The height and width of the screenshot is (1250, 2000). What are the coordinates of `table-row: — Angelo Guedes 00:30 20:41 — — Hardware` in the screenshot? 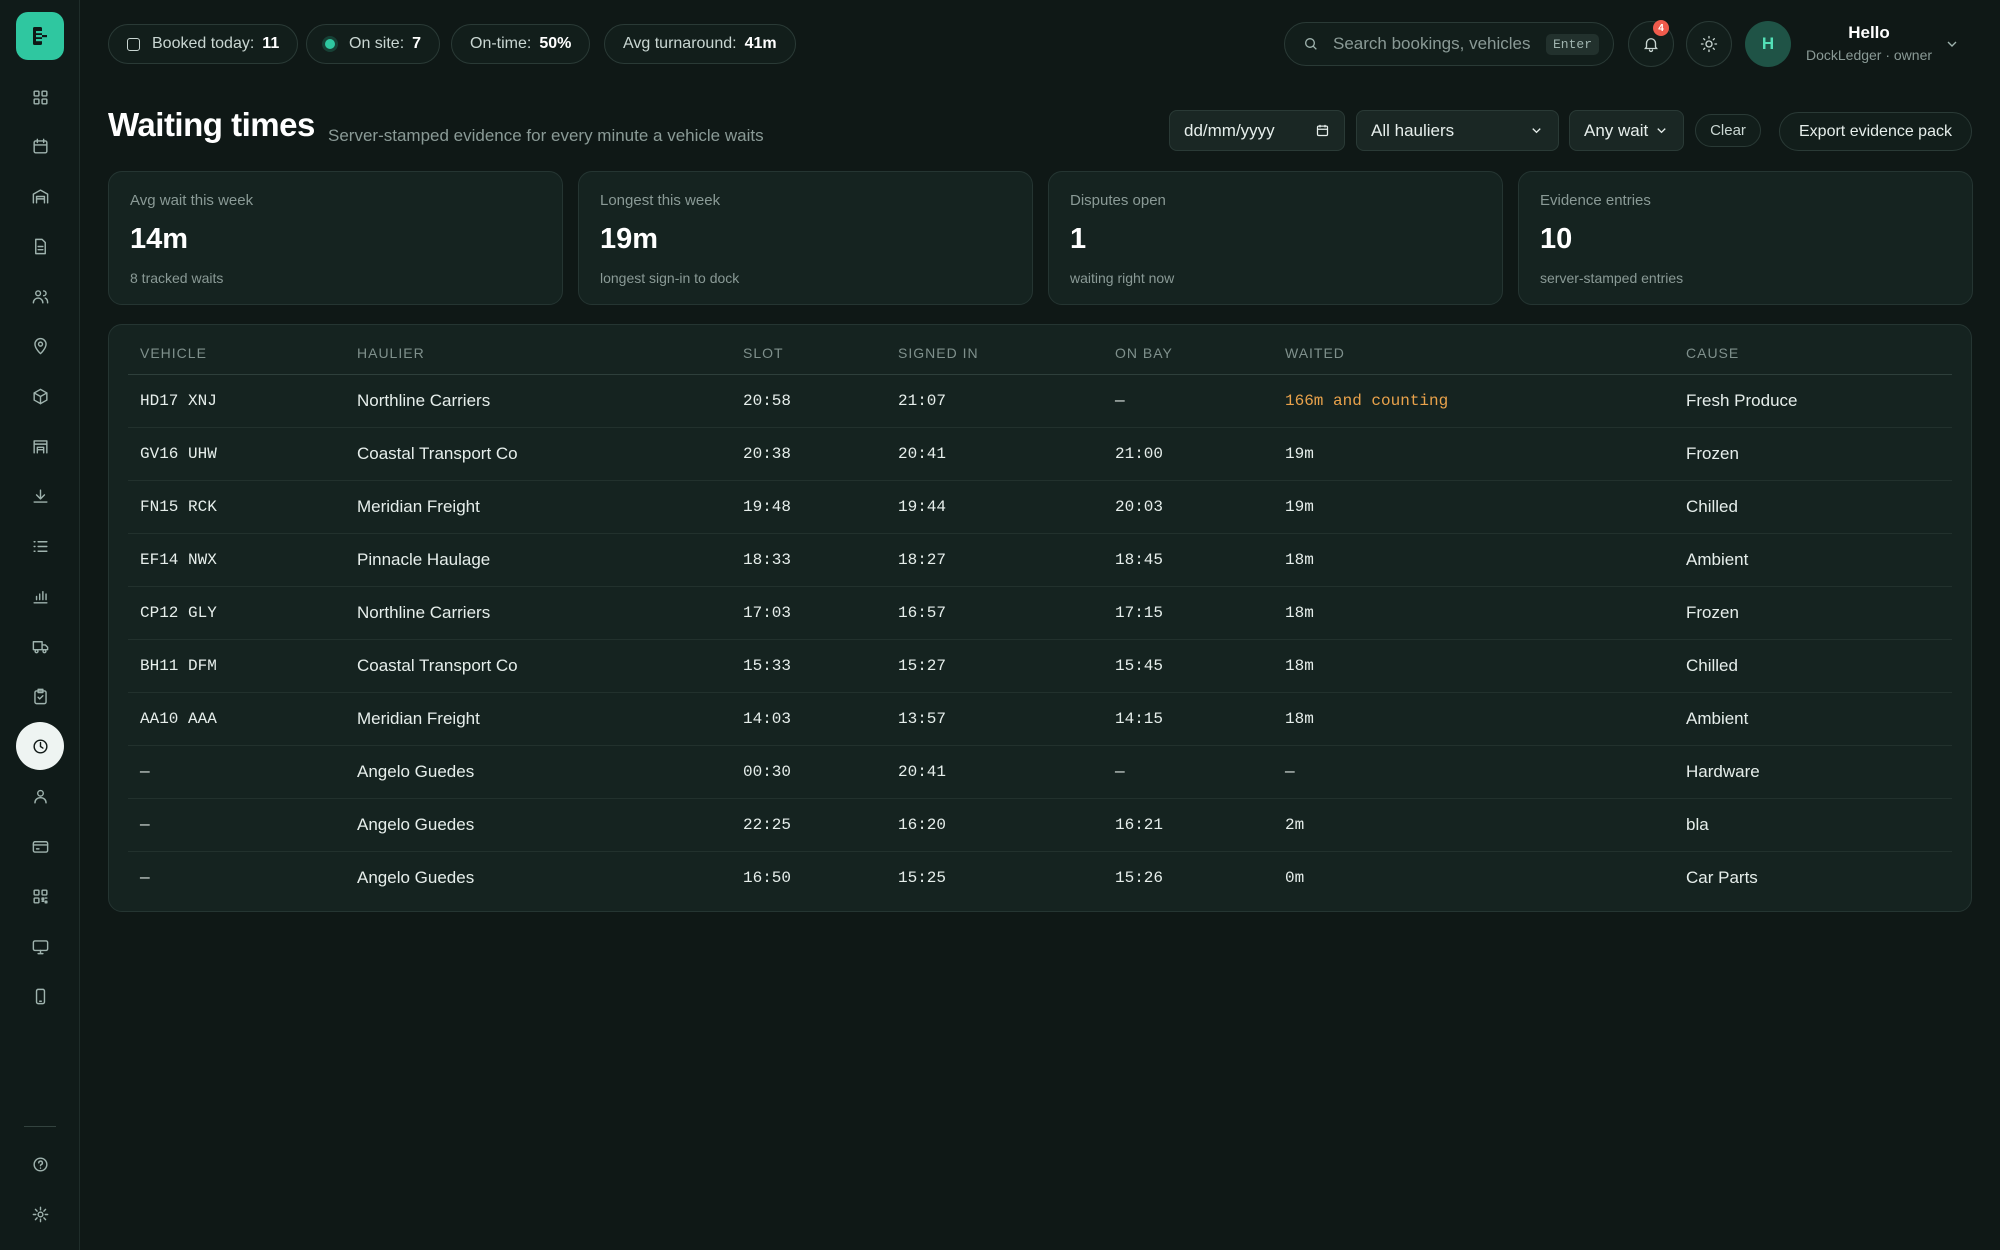 It's located at (1040, 772).